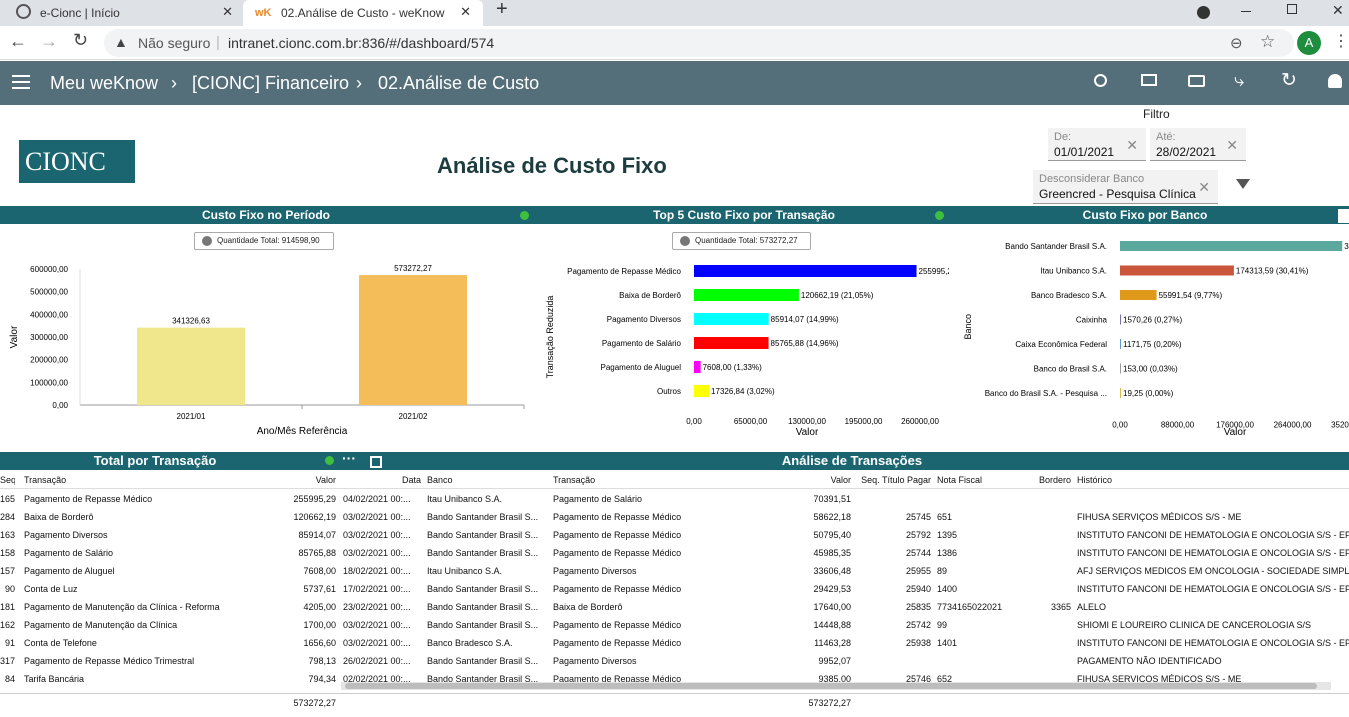  I want to click on browser-tab-active: wK 02.Análise de Custo - weKnow ✕, so click(363, 14).